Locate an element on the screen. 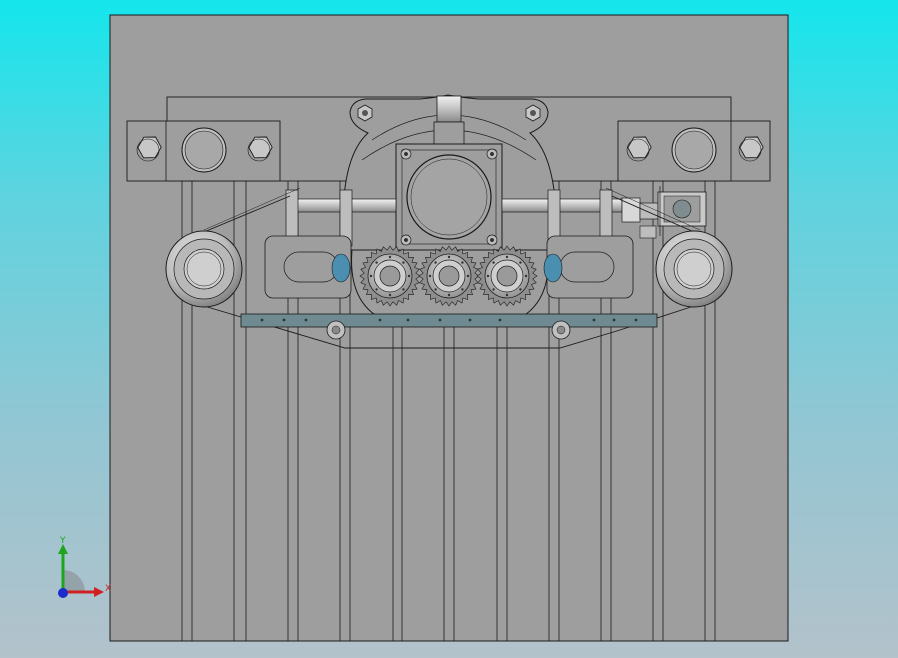 The width and height of the screenshot is (898, 658). gear-train is located at coordinates (448, 276).